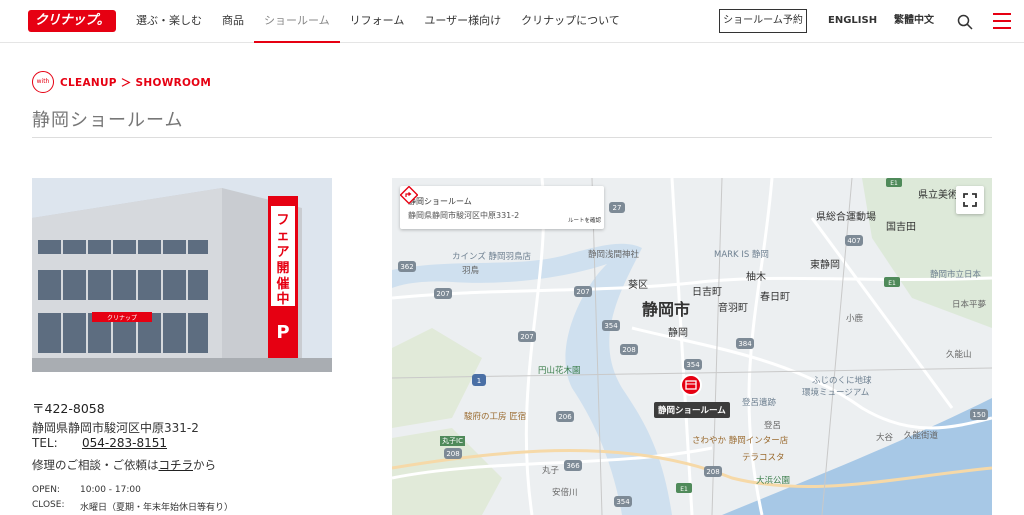 Image resolution: width=1024 pixels, height=515 pixels. I want to click on map-label-mark-is: MARK IS 静岡, so click(741, 255).